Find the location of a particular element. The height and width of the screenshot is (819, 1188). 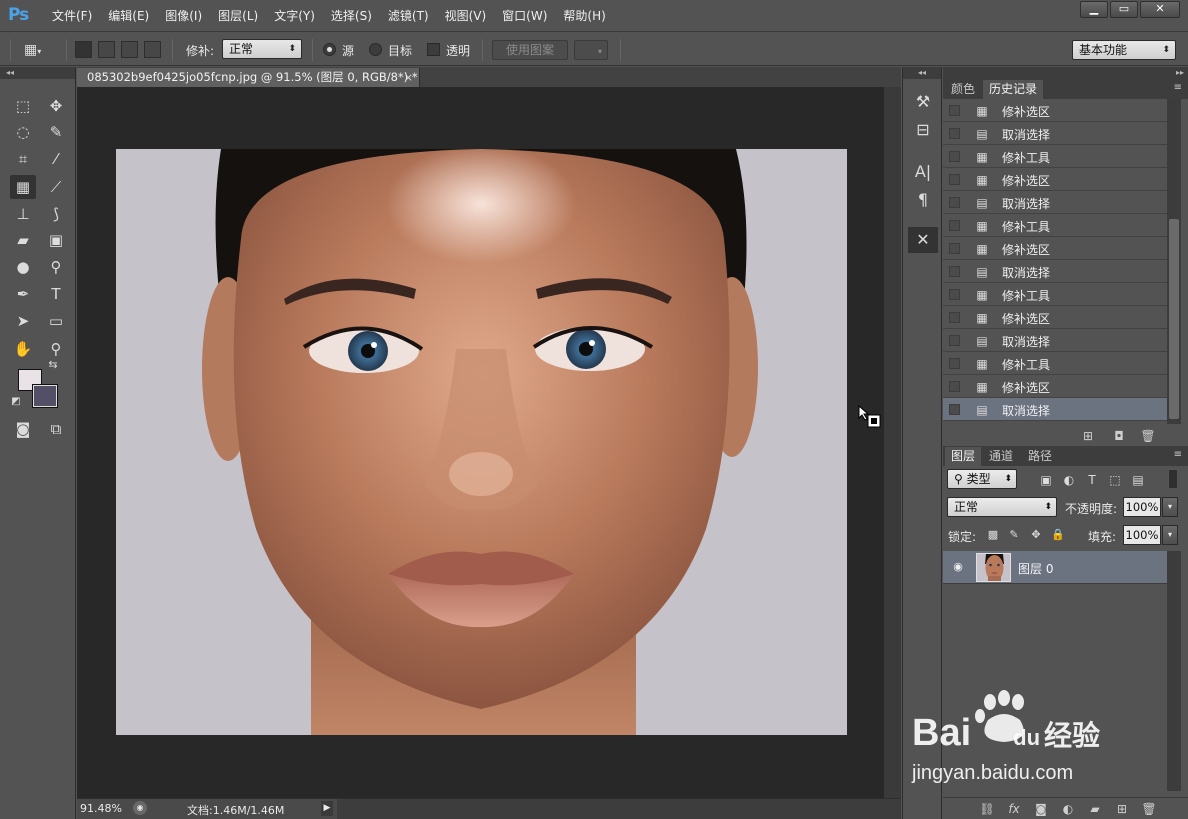

fill-slider-toggle: ▾ is located at coordinates (1170, 535).